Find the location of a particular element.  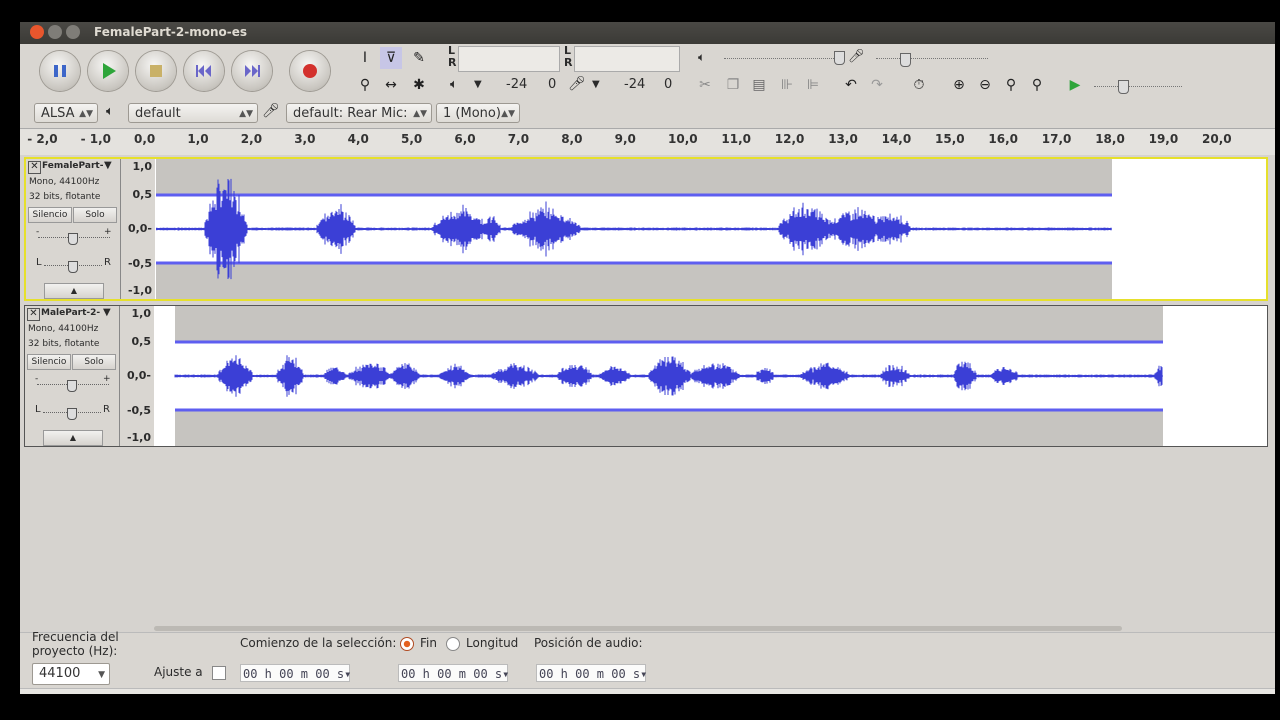

ruler-tick-label: 13,0 is located at coordinates (843, 139).